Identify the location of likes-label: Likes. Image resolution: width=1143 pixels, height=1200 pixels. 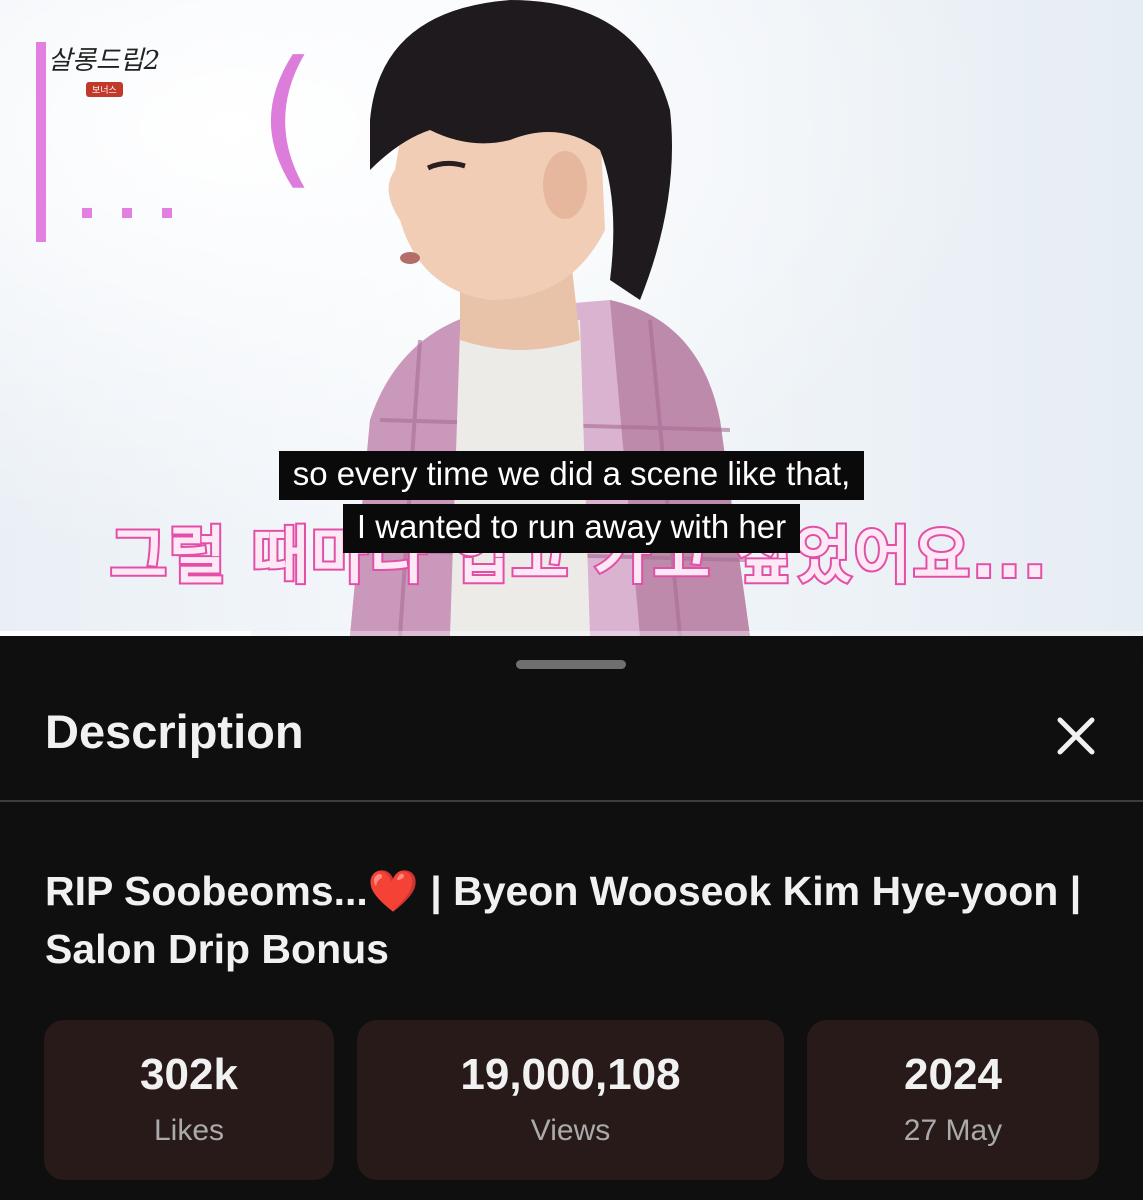
(189, 1130).